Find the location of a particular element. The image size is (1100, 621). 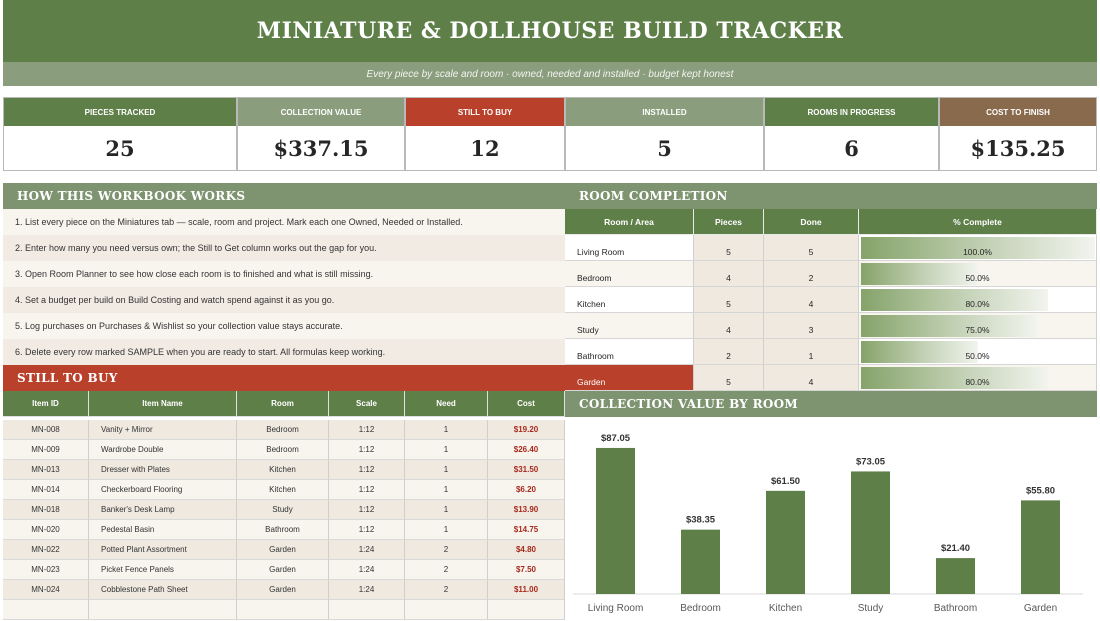

room-name: Study is located at coordinates (629, 326).